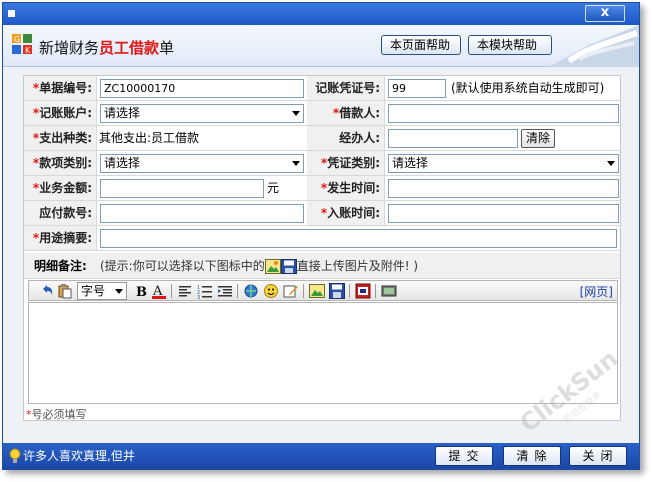  I want to click on required-note: *号必须填写, so click(56, 414).